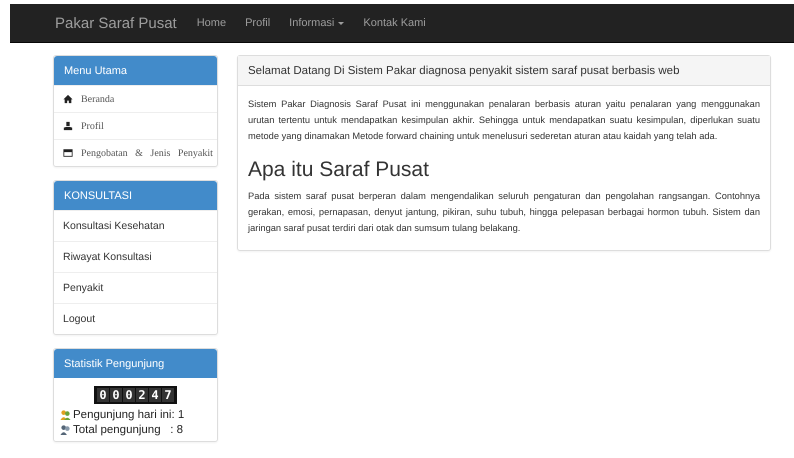 This screenshot has width=794, height=458. I want to click on panel-heading: Selamat Datang Di Sistem Pakar diagnosa penyakit sistem saraf pusat berbasis web, so click(504, 71).